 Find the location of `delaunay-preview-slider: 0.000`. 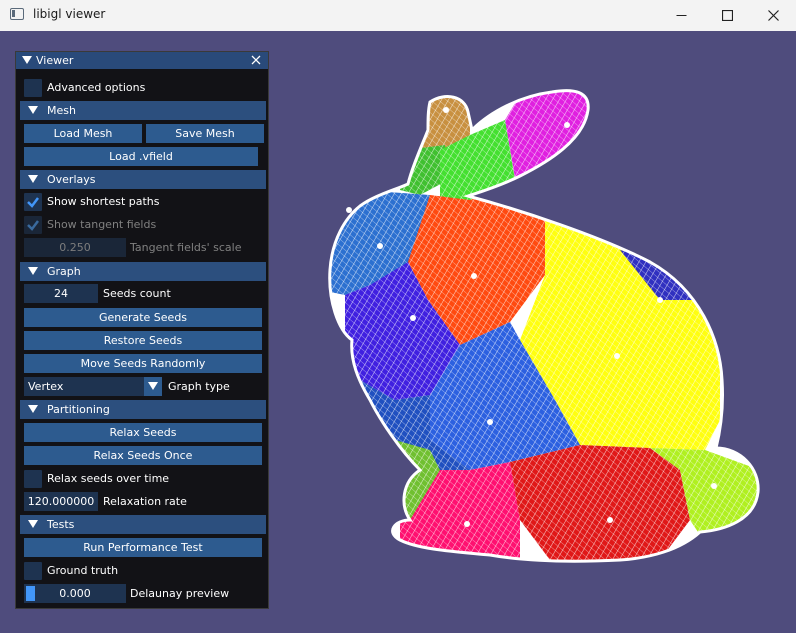

delaunay-preview-slider: 0.000 is located at coordinates (75, 593).